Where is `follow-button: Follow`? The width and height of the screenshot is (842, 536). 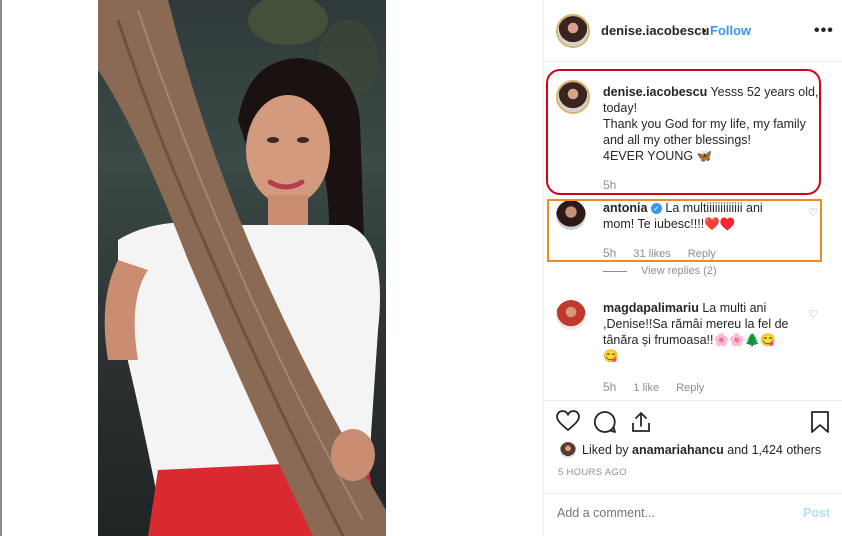 follow-button: Follow is located at coordinates (730, 30).